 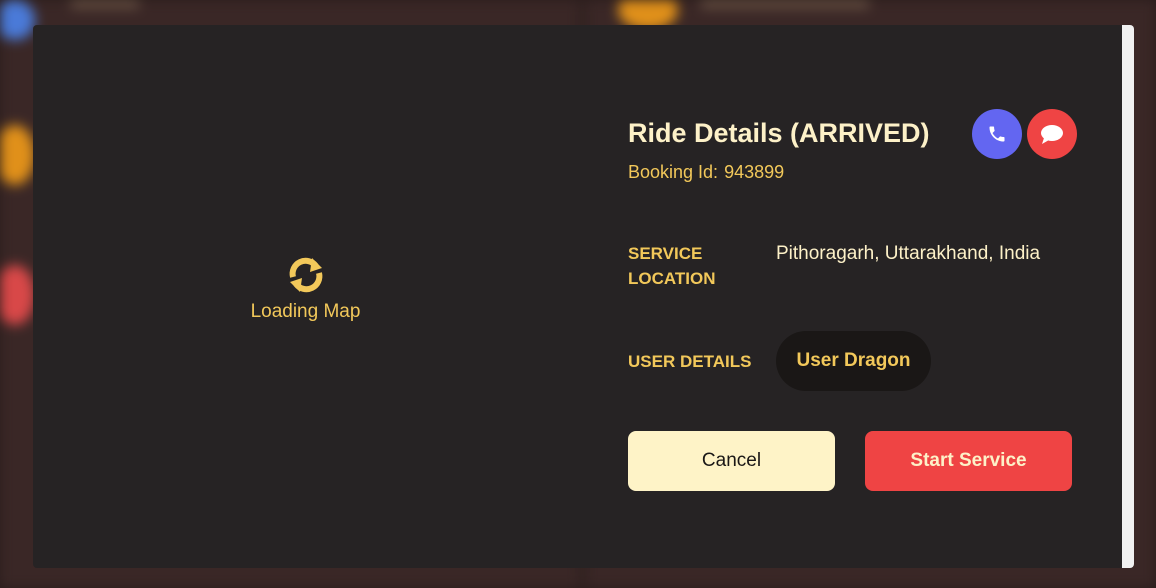 What do you see at coordinates (908, 253) in the screenshot?
I see `service-location-value: Pithoragarh, Uttarakhand, India` at bounding box center [908, 253].